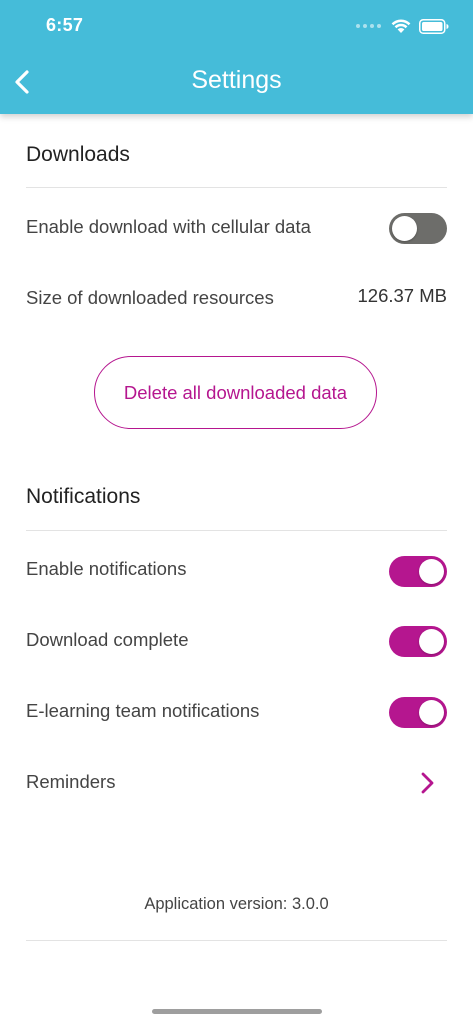  I want to click on chevron-right-icon, so click(428, 783).